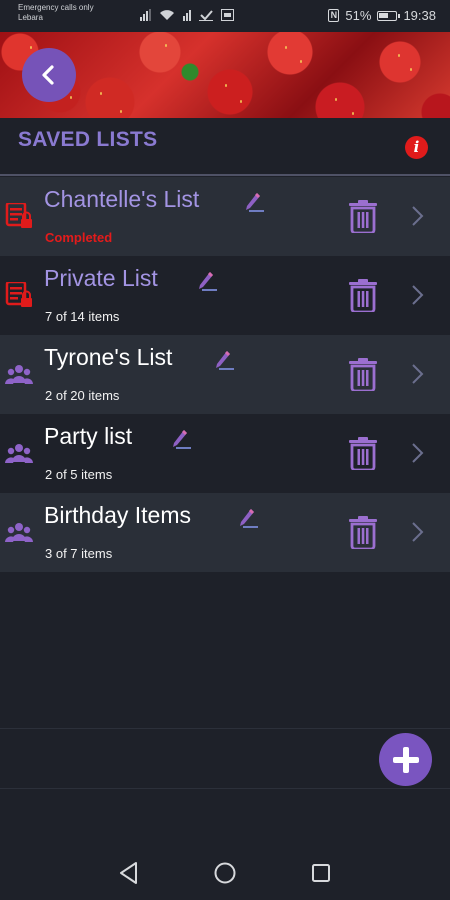 The height and width of the screenshot is (900, 450). I want to click on data-signal-icon, so click(187, 15).